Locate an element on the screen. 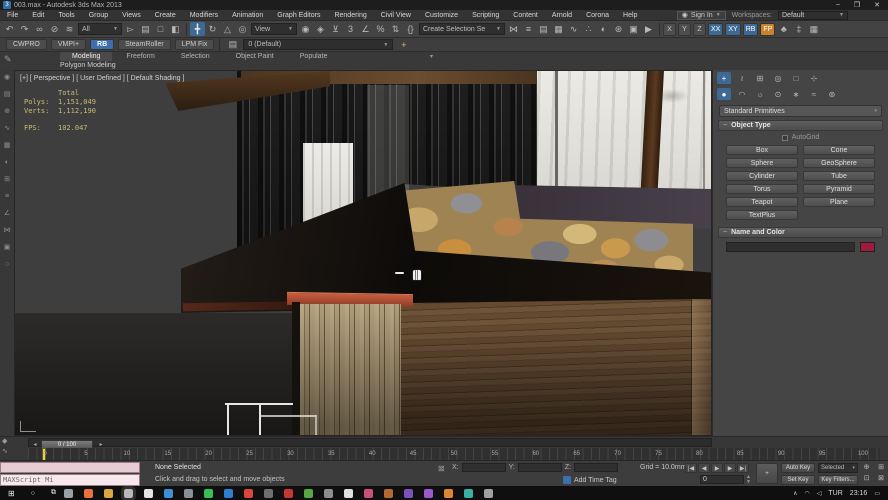 The width and height of the screenshot is (888, 500). set-keys-button: + is located at coordinates (767, 473).